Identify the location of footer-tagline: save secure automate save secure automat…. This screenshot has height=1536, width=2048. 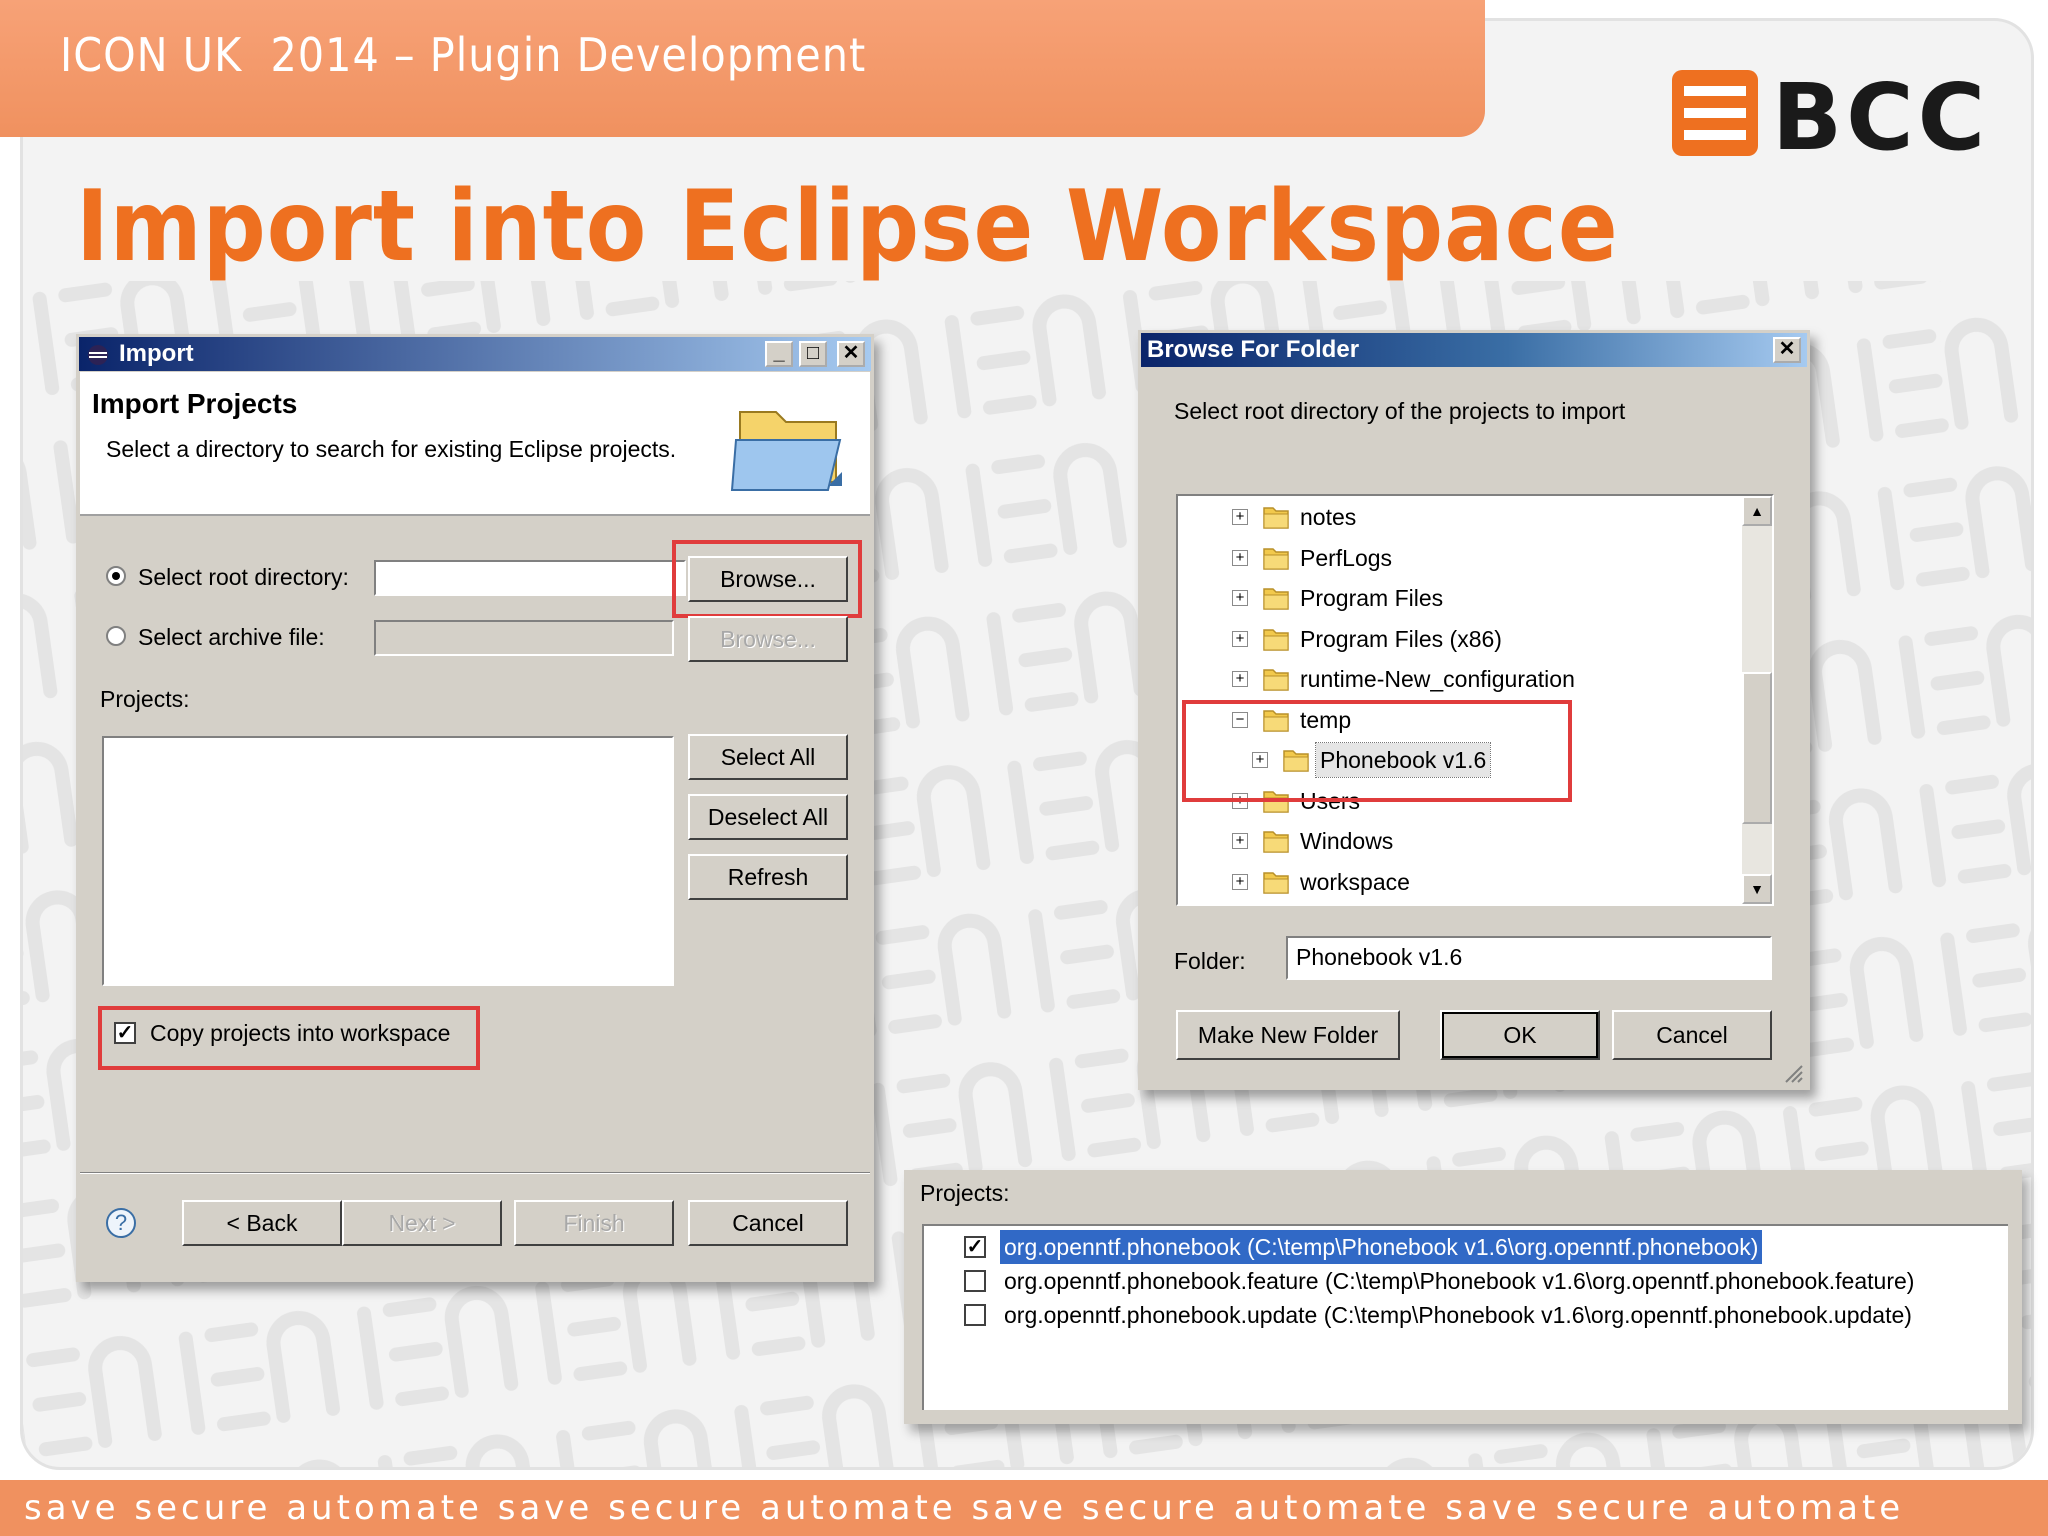
(1024, 1508).